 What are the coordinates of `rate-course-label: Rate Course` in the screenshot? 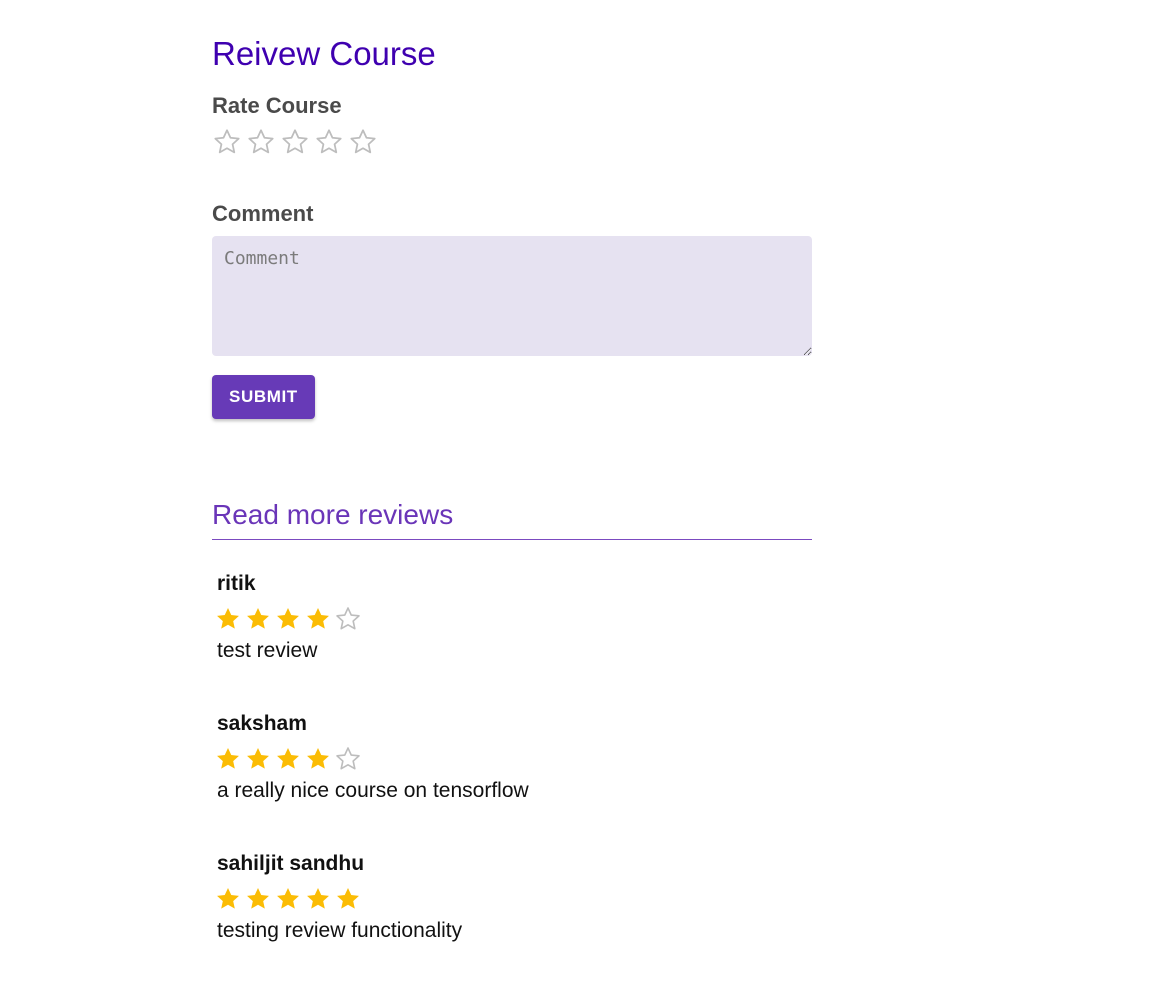 It's located at (277, 105).